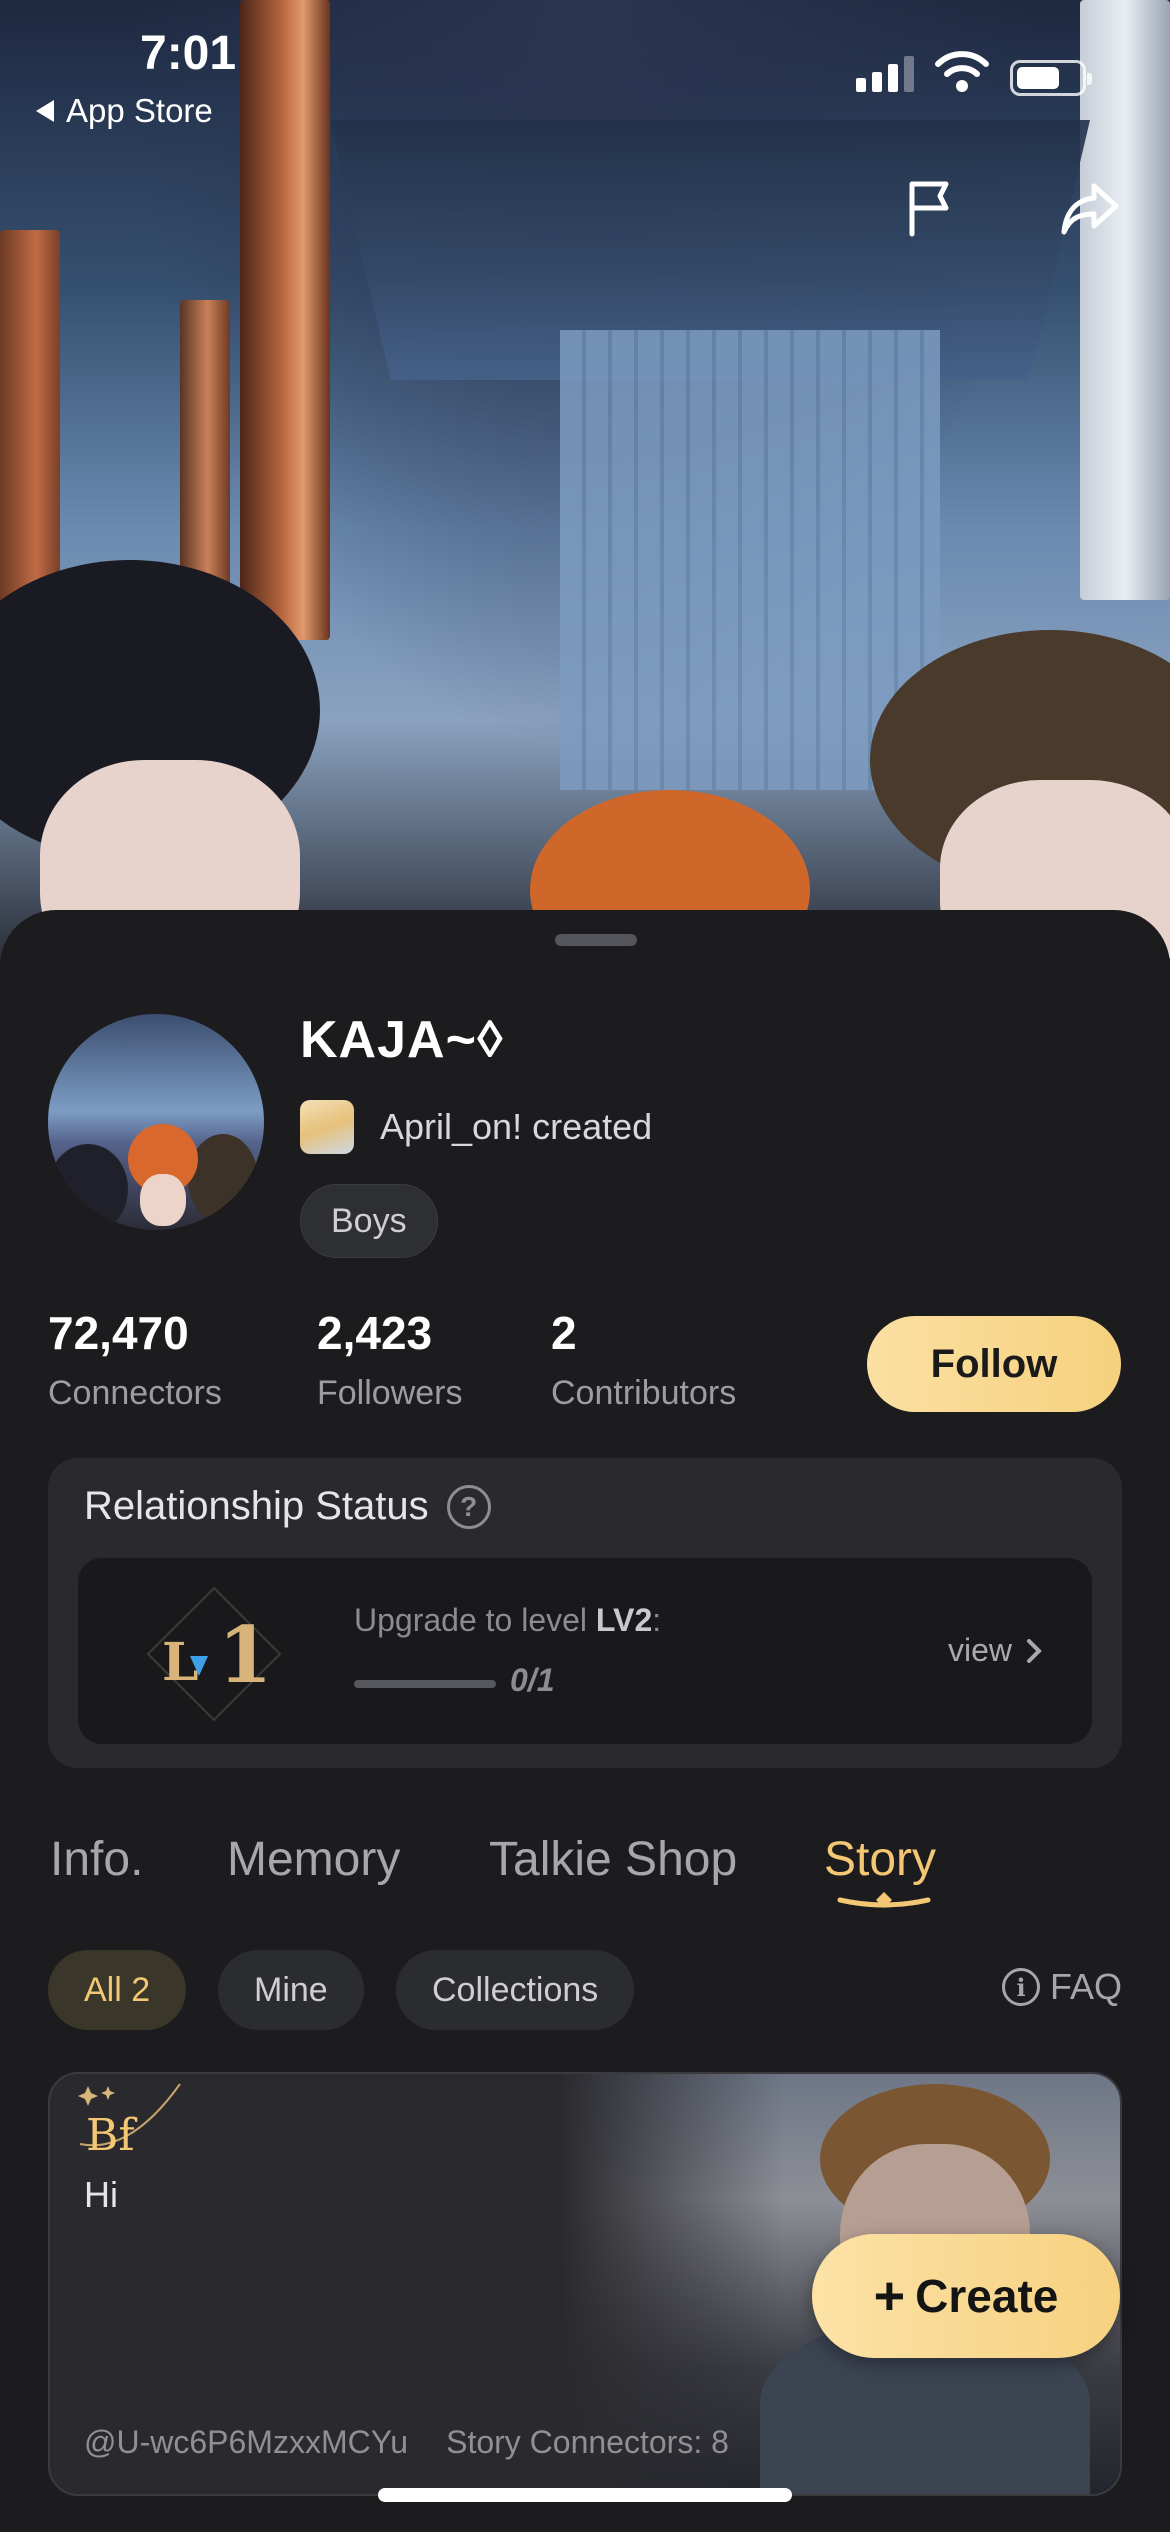 This screenshot has width=1170, height=2532. I want to click on level-progress-text: 0/1, so click(532, 1680).